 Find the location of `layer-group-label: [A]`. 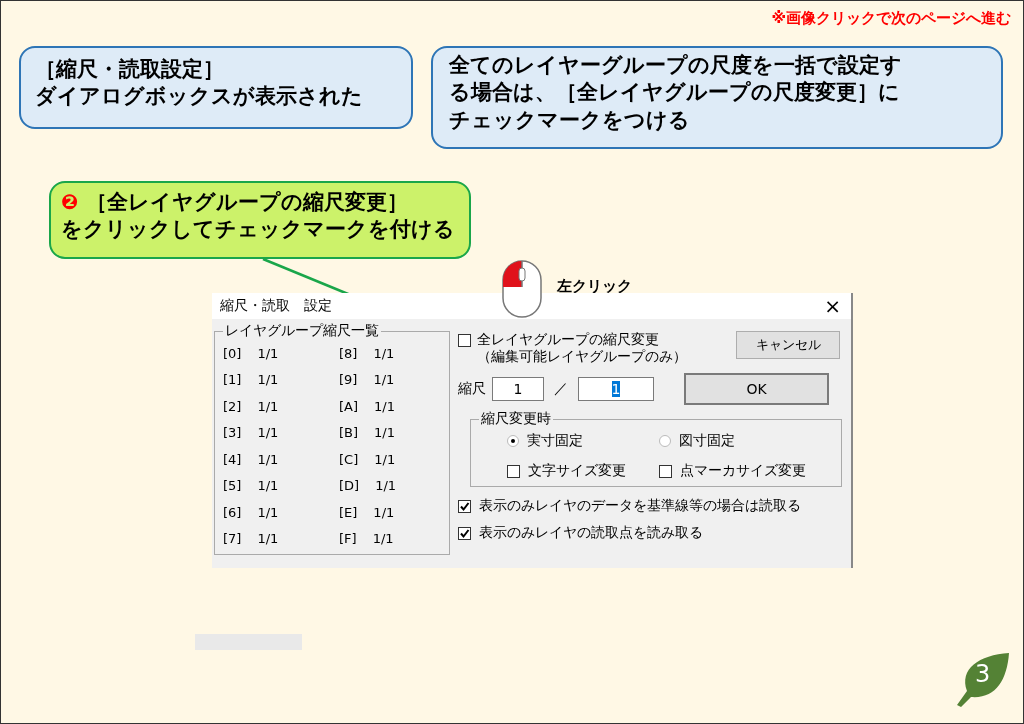

layer-group-label: [A] is located at coordinates (349, 406).